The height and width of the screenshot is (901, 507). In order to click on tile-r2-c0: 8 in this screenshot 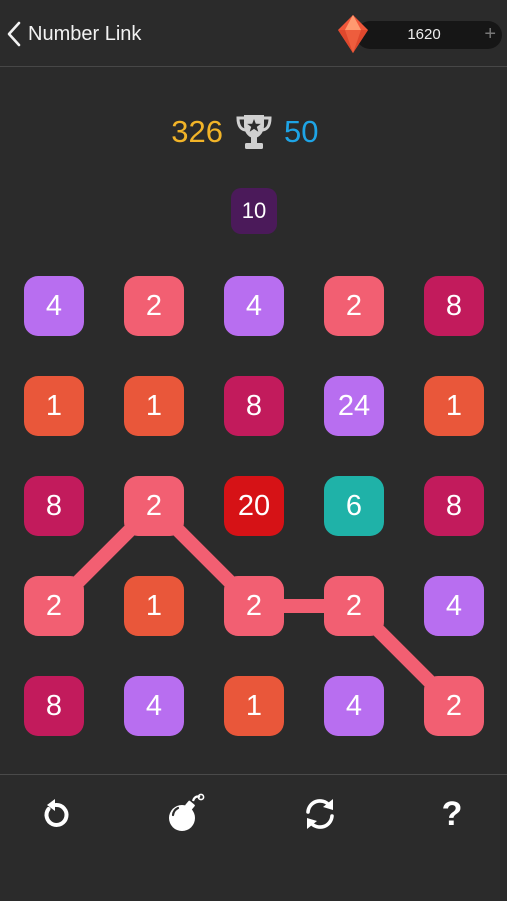, I will do `click(54, 506)`.